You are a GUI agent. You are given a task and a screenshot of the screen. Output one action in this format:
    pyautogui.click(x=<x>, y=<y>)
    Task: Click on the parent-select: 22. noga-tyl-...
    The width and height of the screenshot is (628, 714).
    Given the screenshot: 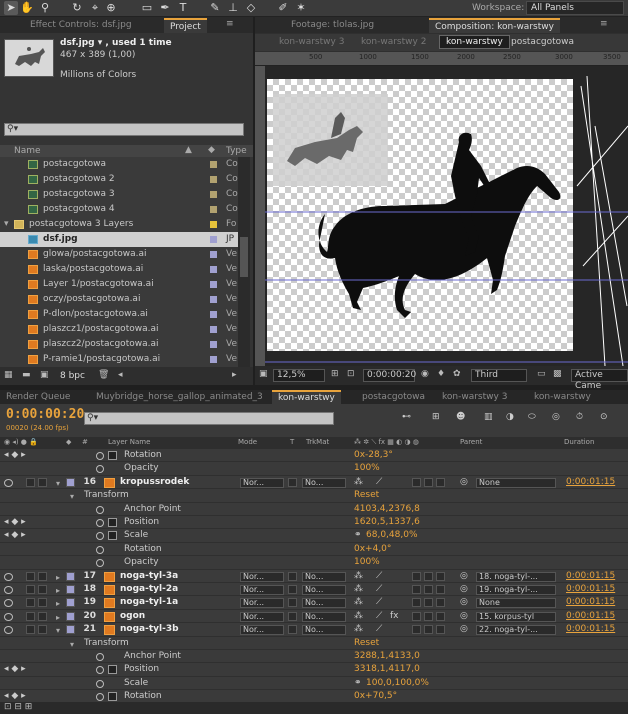 What is the action you would take?
    pyautogui.click(x=516, y=630)
    